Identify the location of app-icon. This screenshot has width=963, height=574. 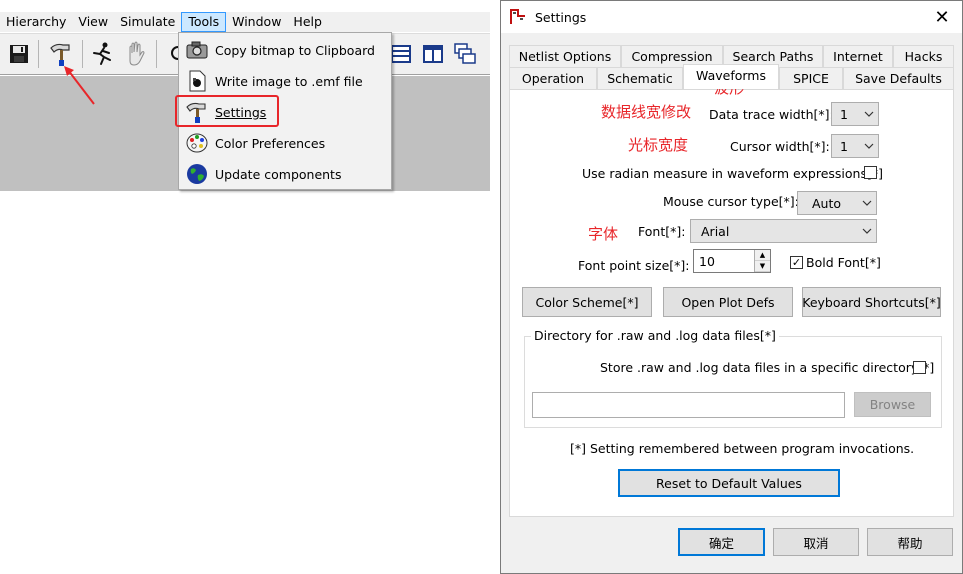
(518, 17).